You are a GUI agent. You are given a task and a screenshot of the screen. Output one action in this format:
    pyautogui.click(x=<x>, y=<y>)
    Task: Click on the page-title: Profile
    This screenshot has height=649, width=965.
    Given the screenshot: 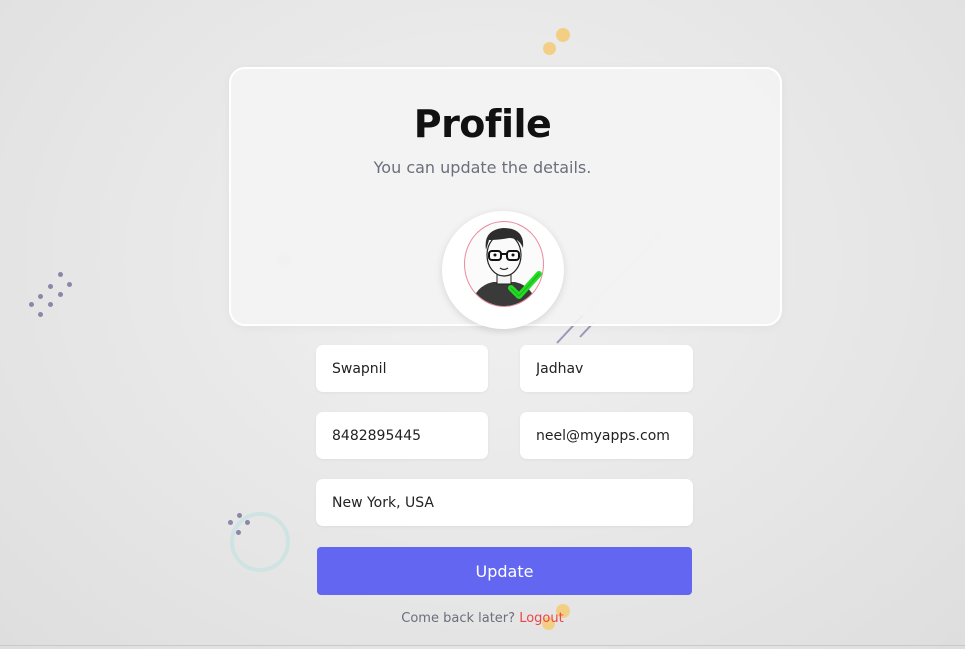 What is the action you would take?
    pyautogui.click(x=482, y=124)
    